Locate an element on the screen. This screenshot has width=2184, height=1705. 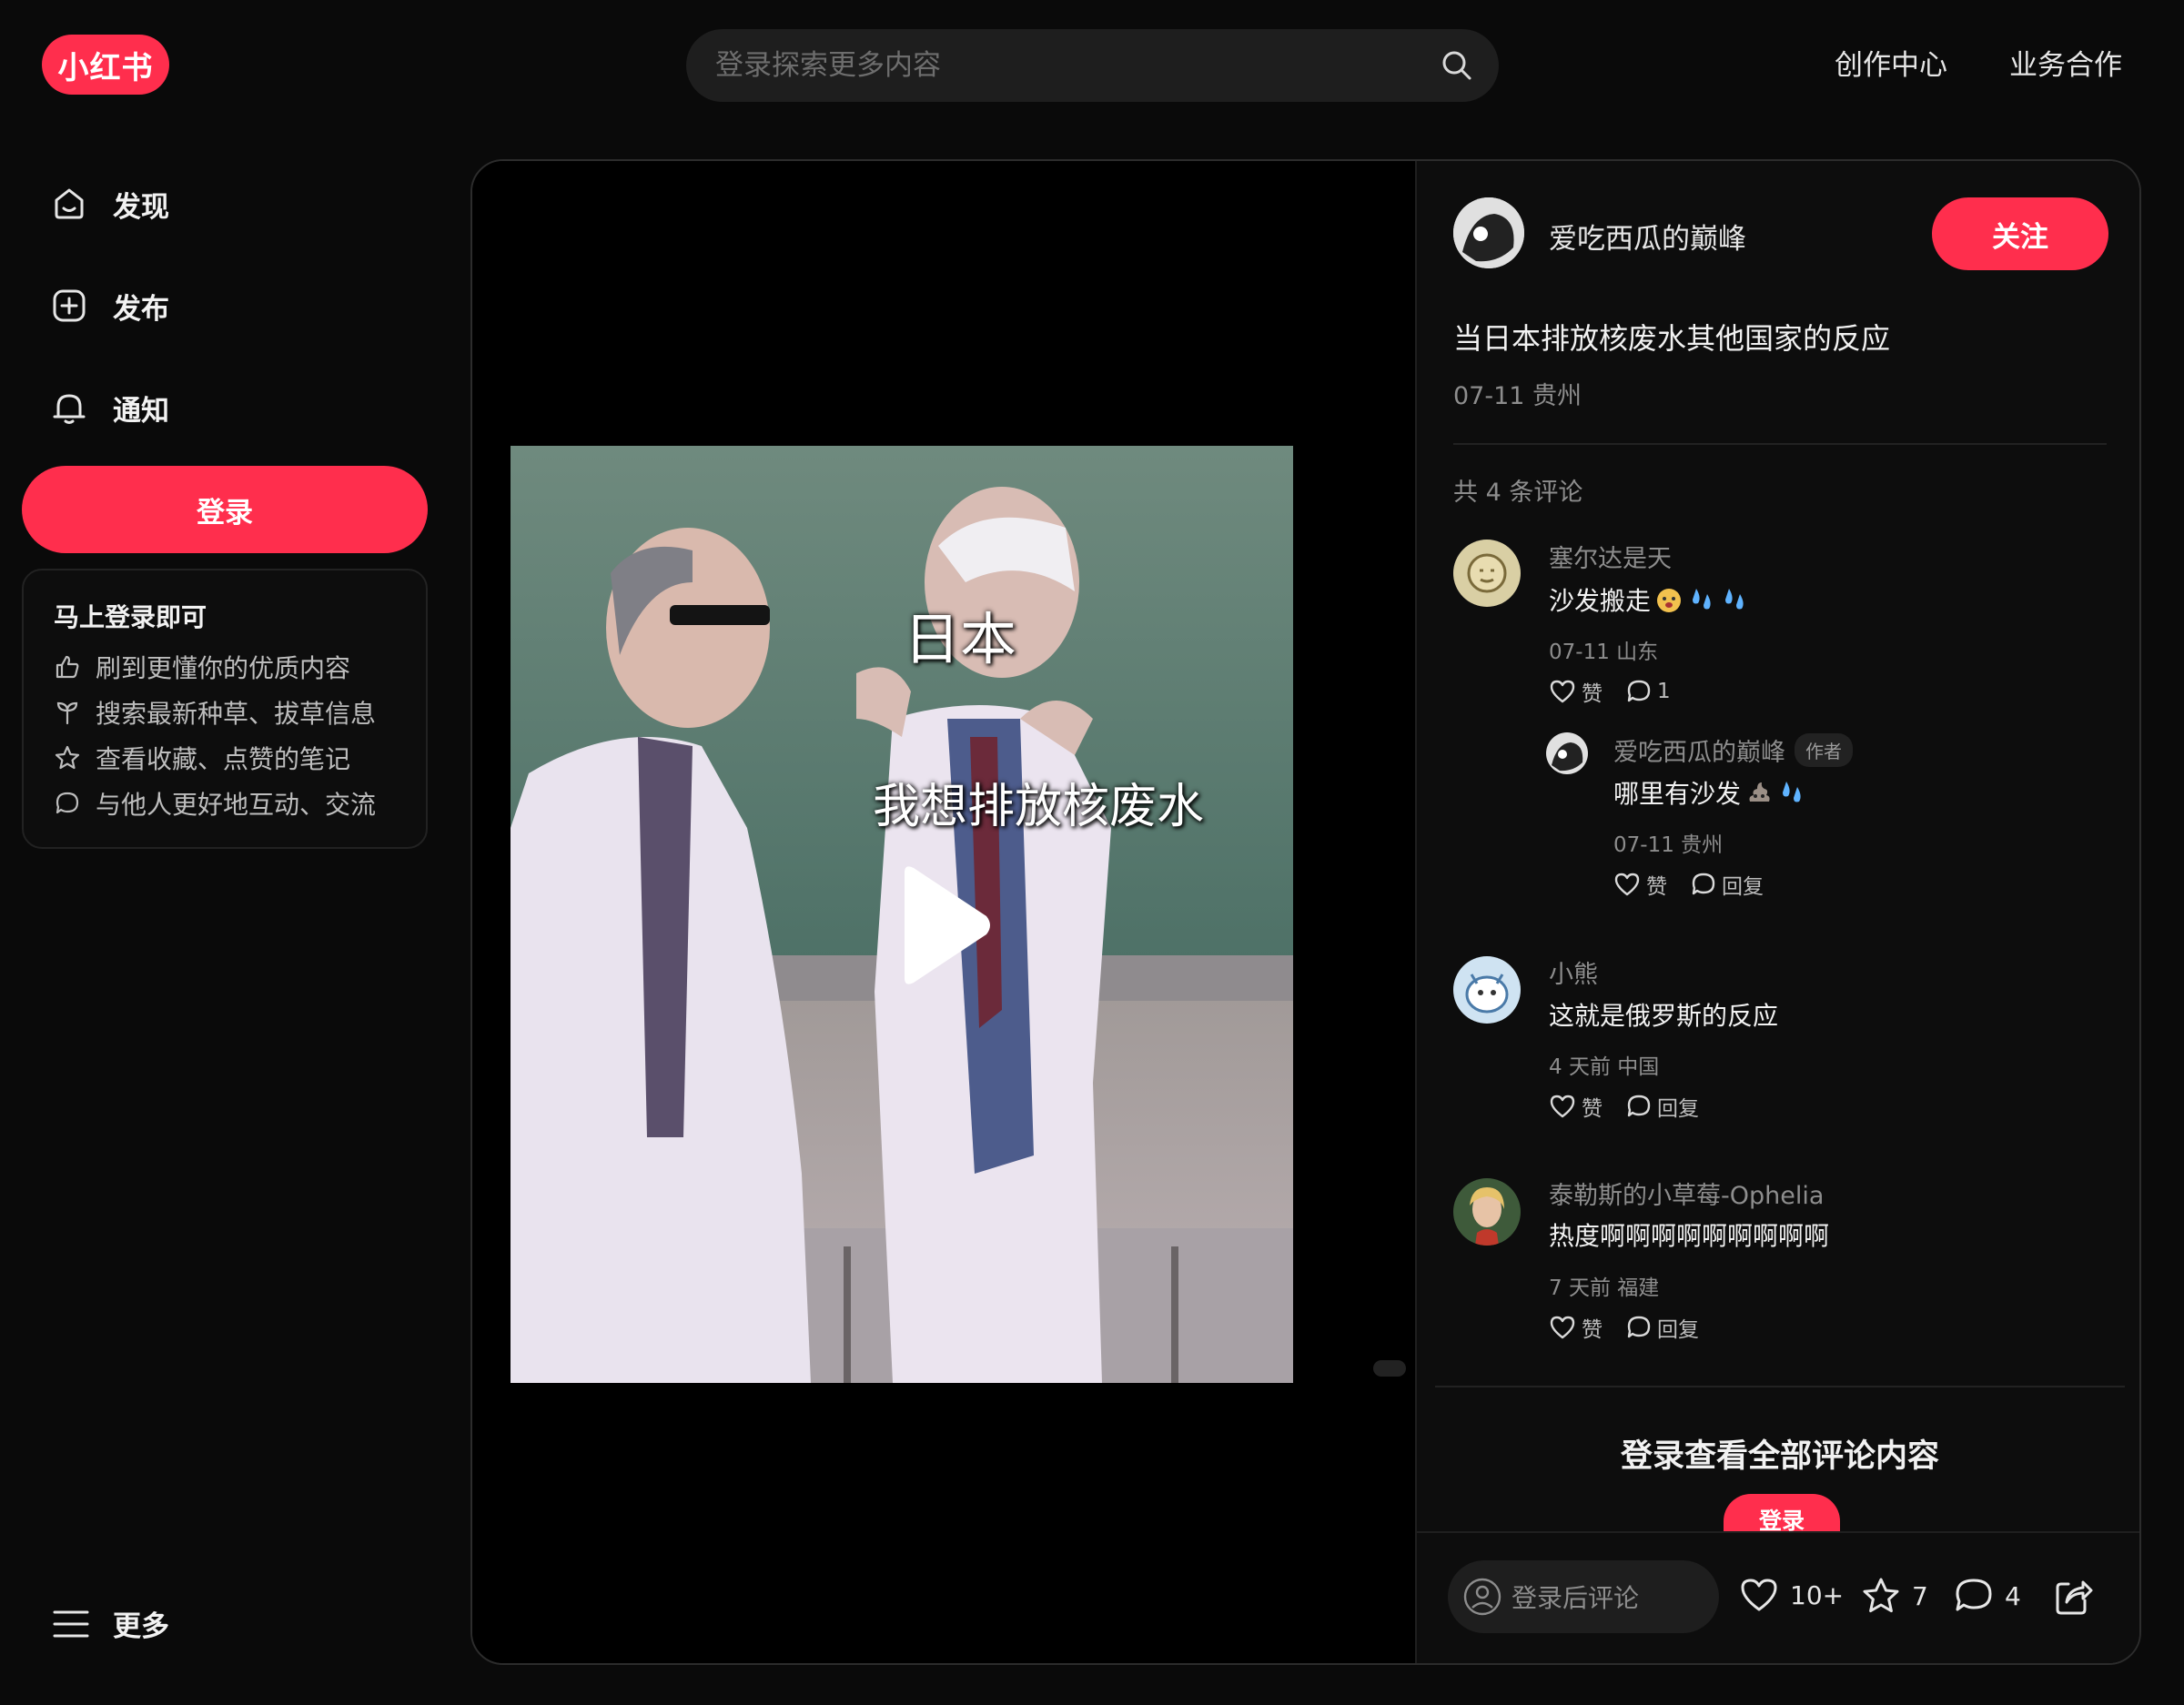
note-title: 当日本排放核废水其他国家的反应 is located at coordinates (1672, 338).